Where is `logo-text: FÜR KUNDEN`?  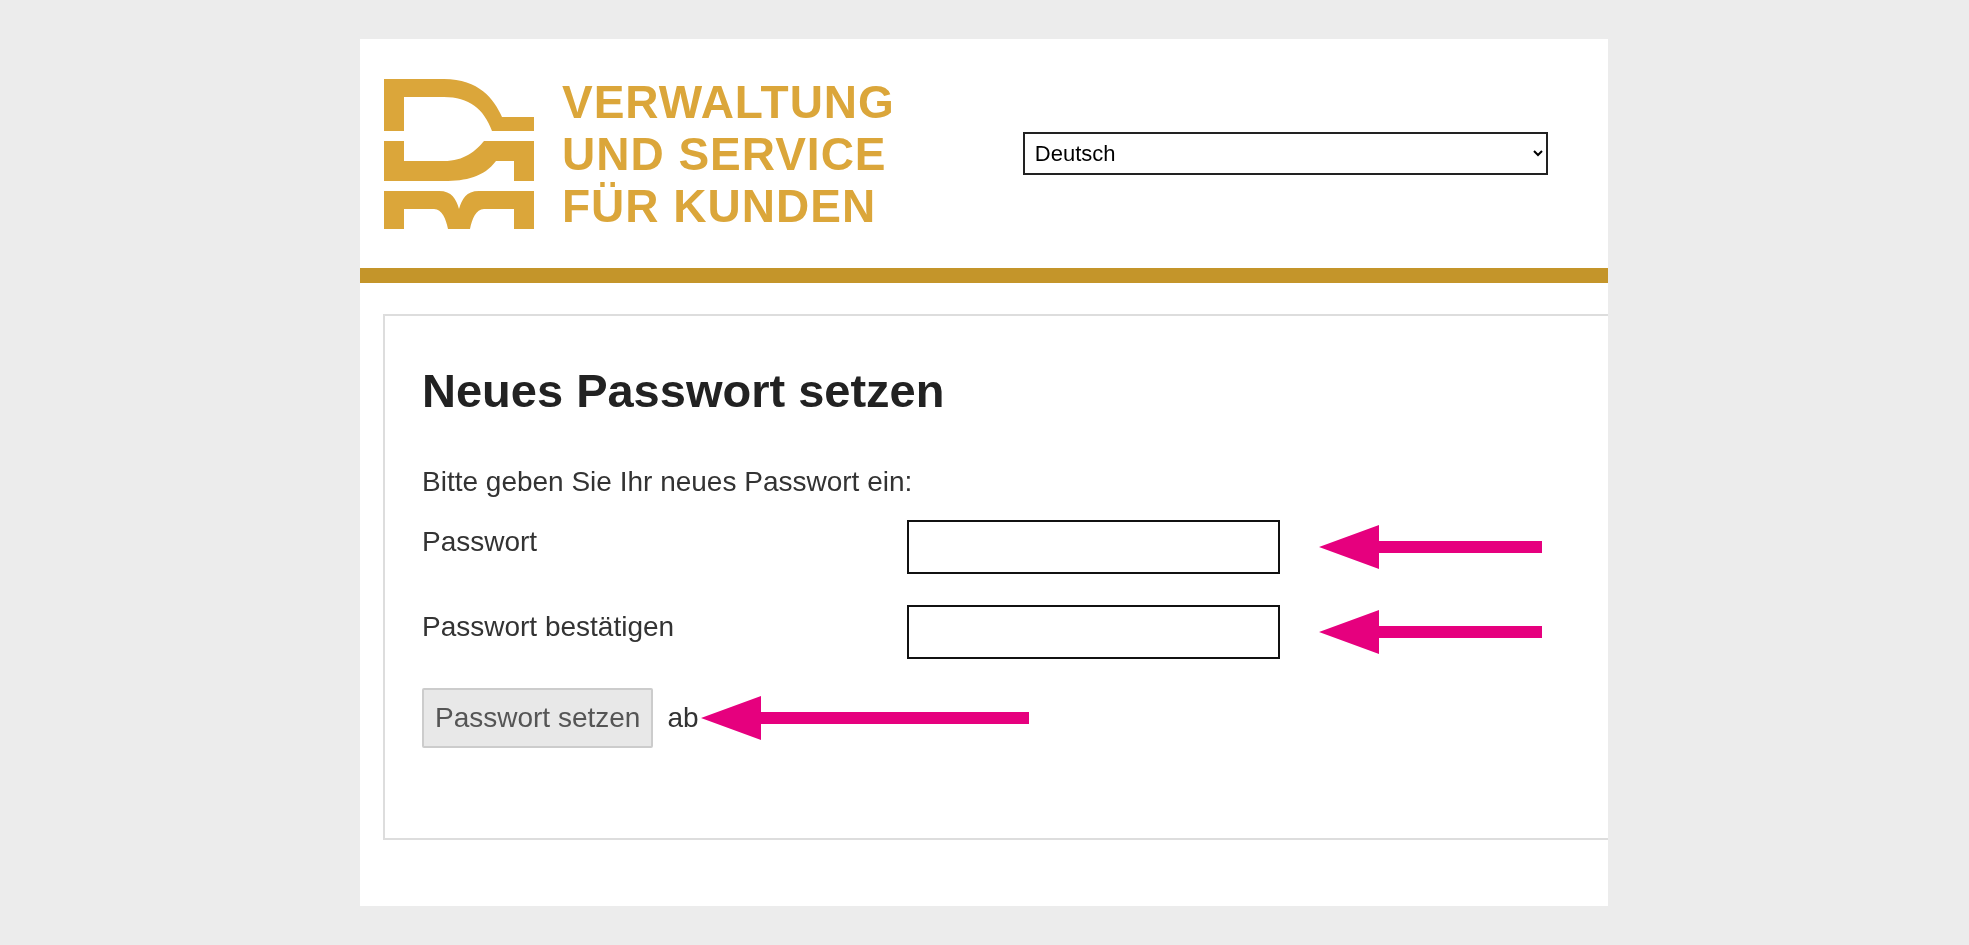
logo-text: FÜR KUNDEN is located at coordinates (720, 205).